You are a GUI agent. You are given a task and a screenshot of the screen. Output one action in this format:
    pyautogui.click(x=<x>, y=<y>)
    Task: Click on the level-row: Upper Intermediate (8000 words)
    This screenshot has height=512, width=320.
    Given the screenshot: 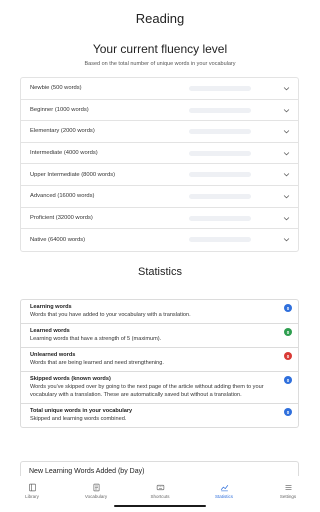 What is the action you would take?
    pyautogui.click(x=159, y=175)
    